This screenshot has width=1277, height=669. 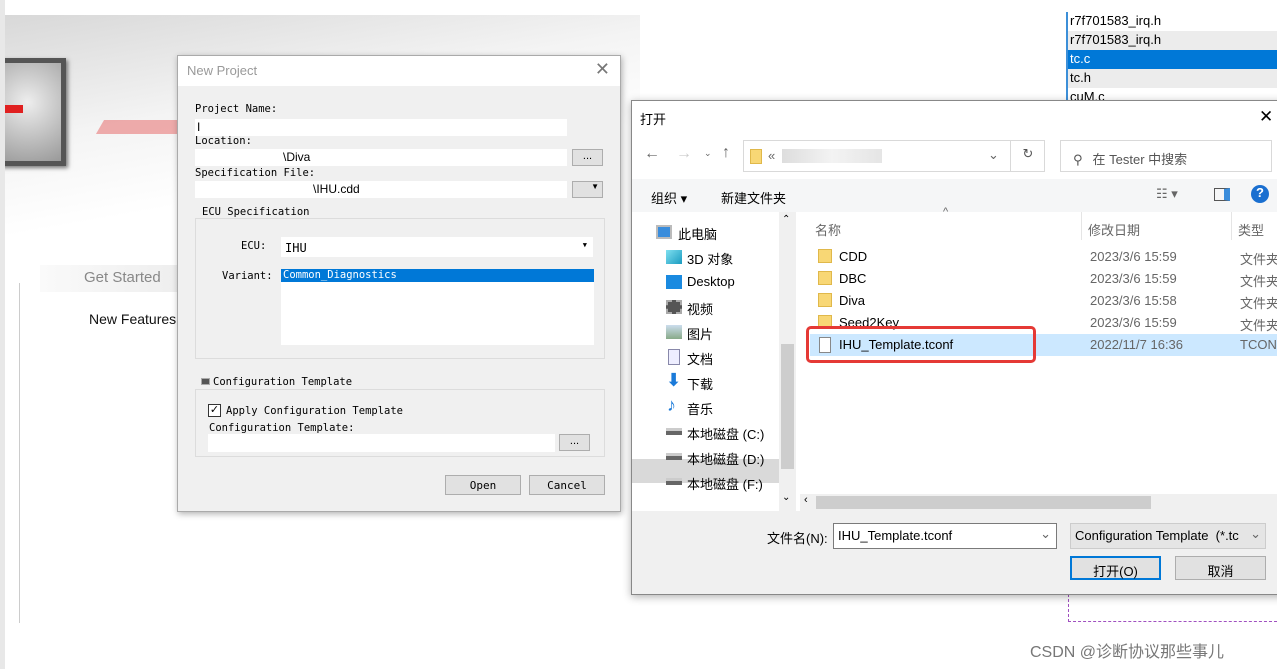 I want to click on config-template-group-label: Configuration Template, so click(x=277, y=382).